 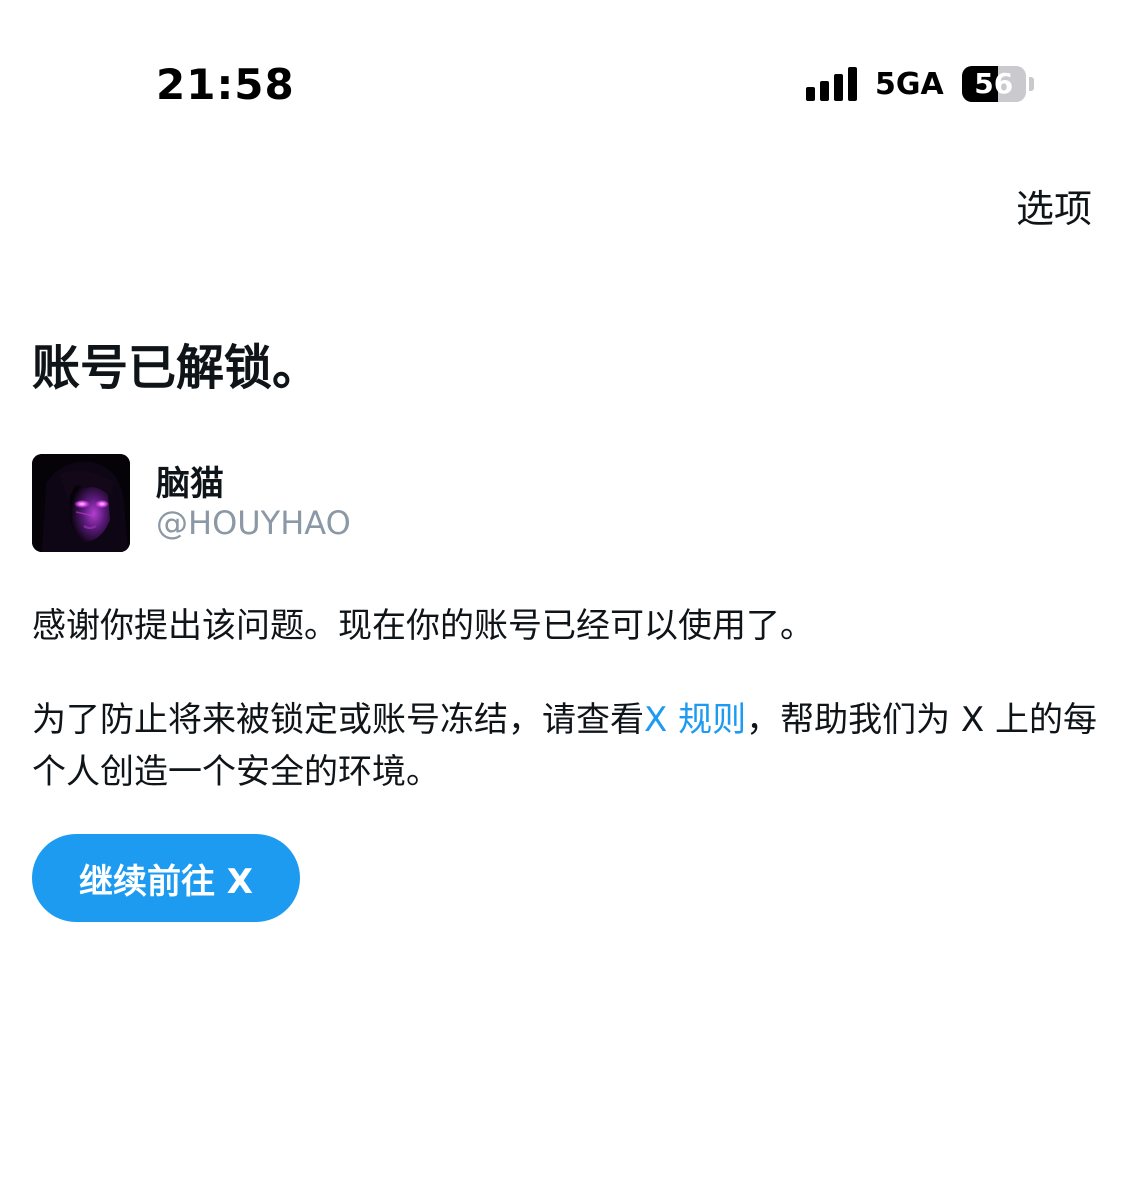 I want to click on avatar, so click(x=81, y=503).